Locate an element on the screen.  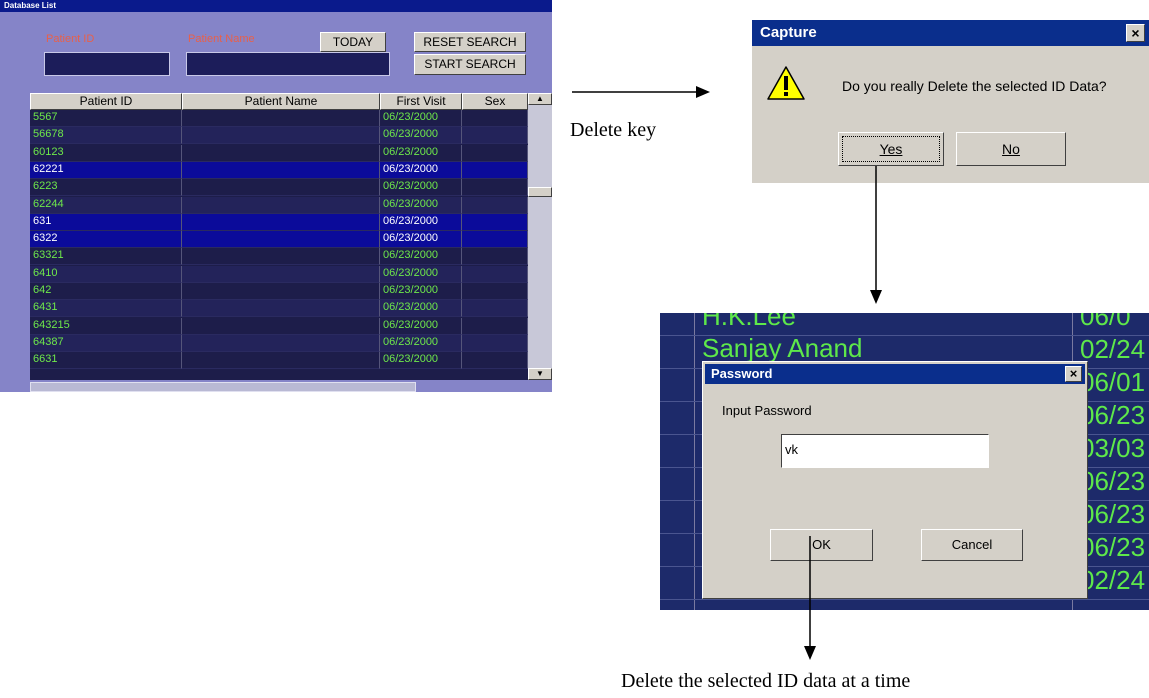
table-row: 6631 06/23/2000 is located at coordinates (279, 361).